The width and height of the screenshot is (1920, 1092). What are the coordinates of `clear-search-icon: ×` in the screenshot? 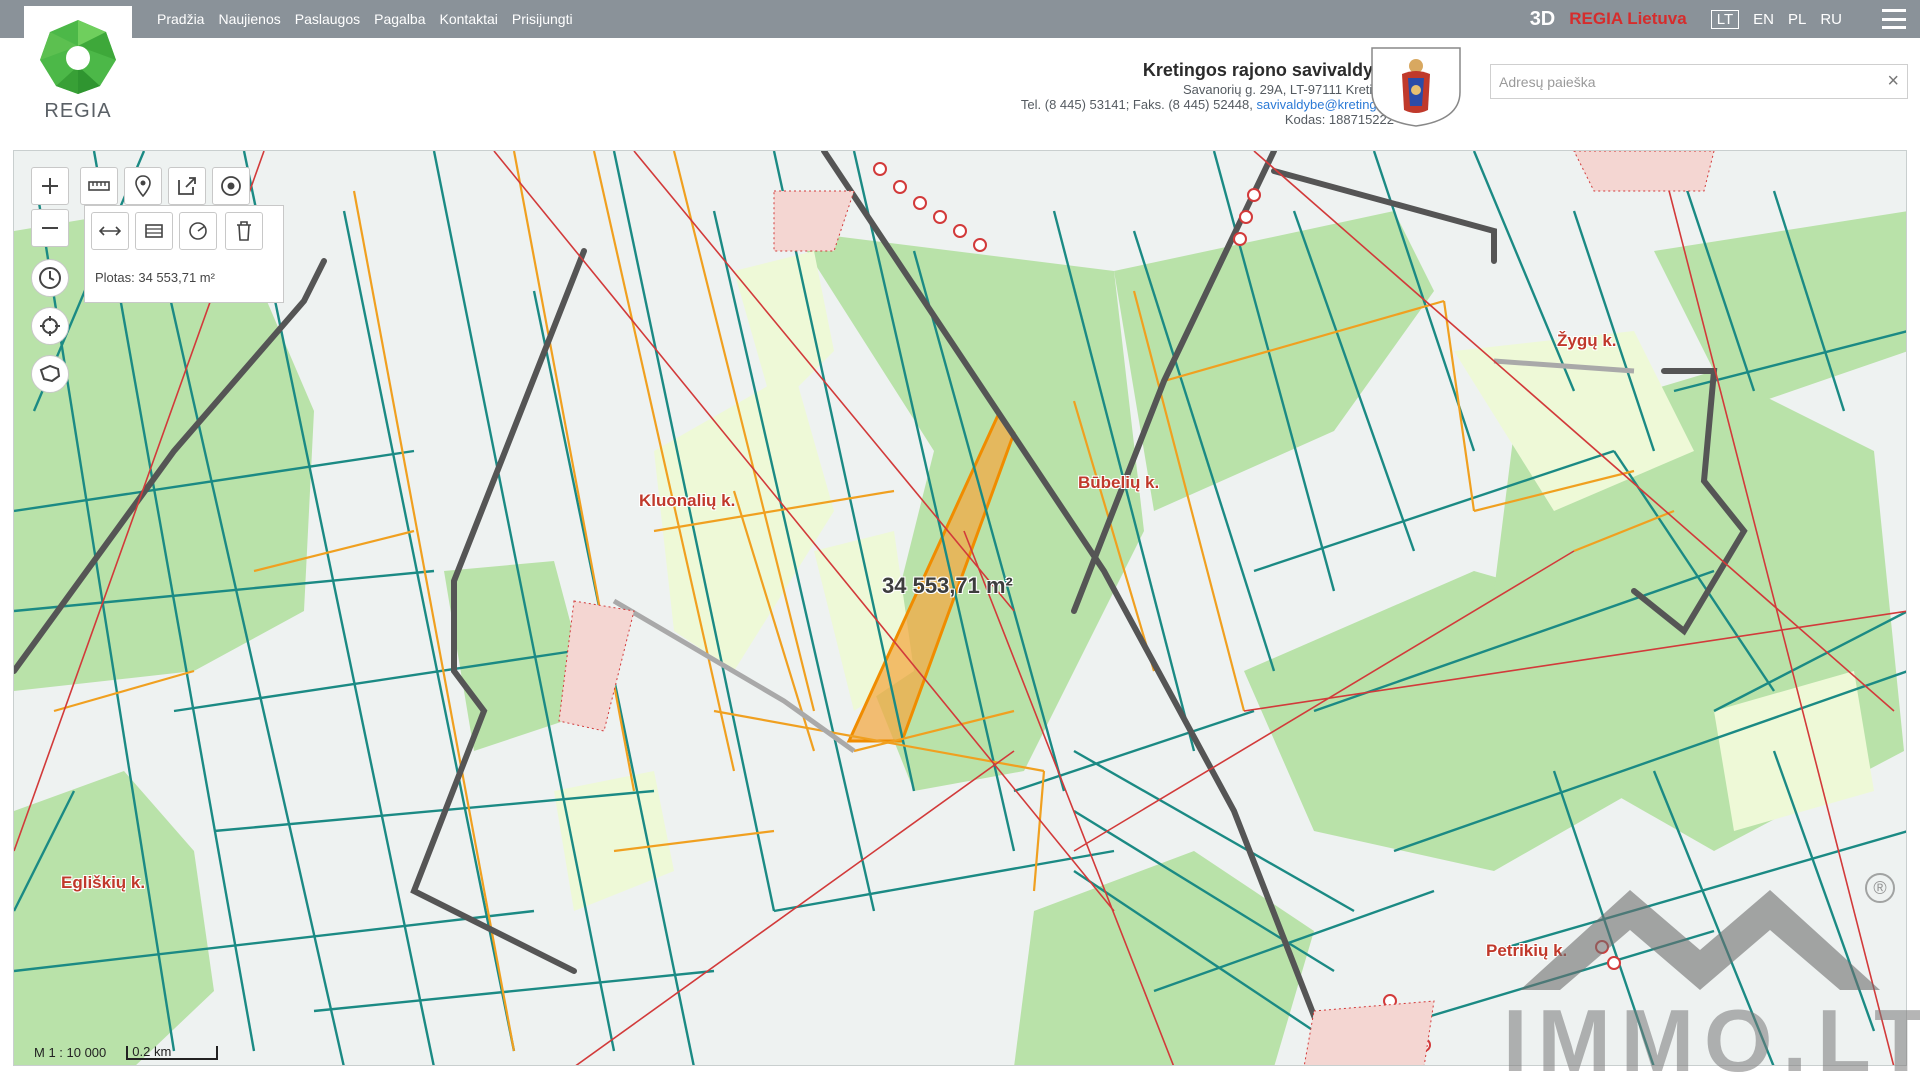 It's located at (1893, 81).